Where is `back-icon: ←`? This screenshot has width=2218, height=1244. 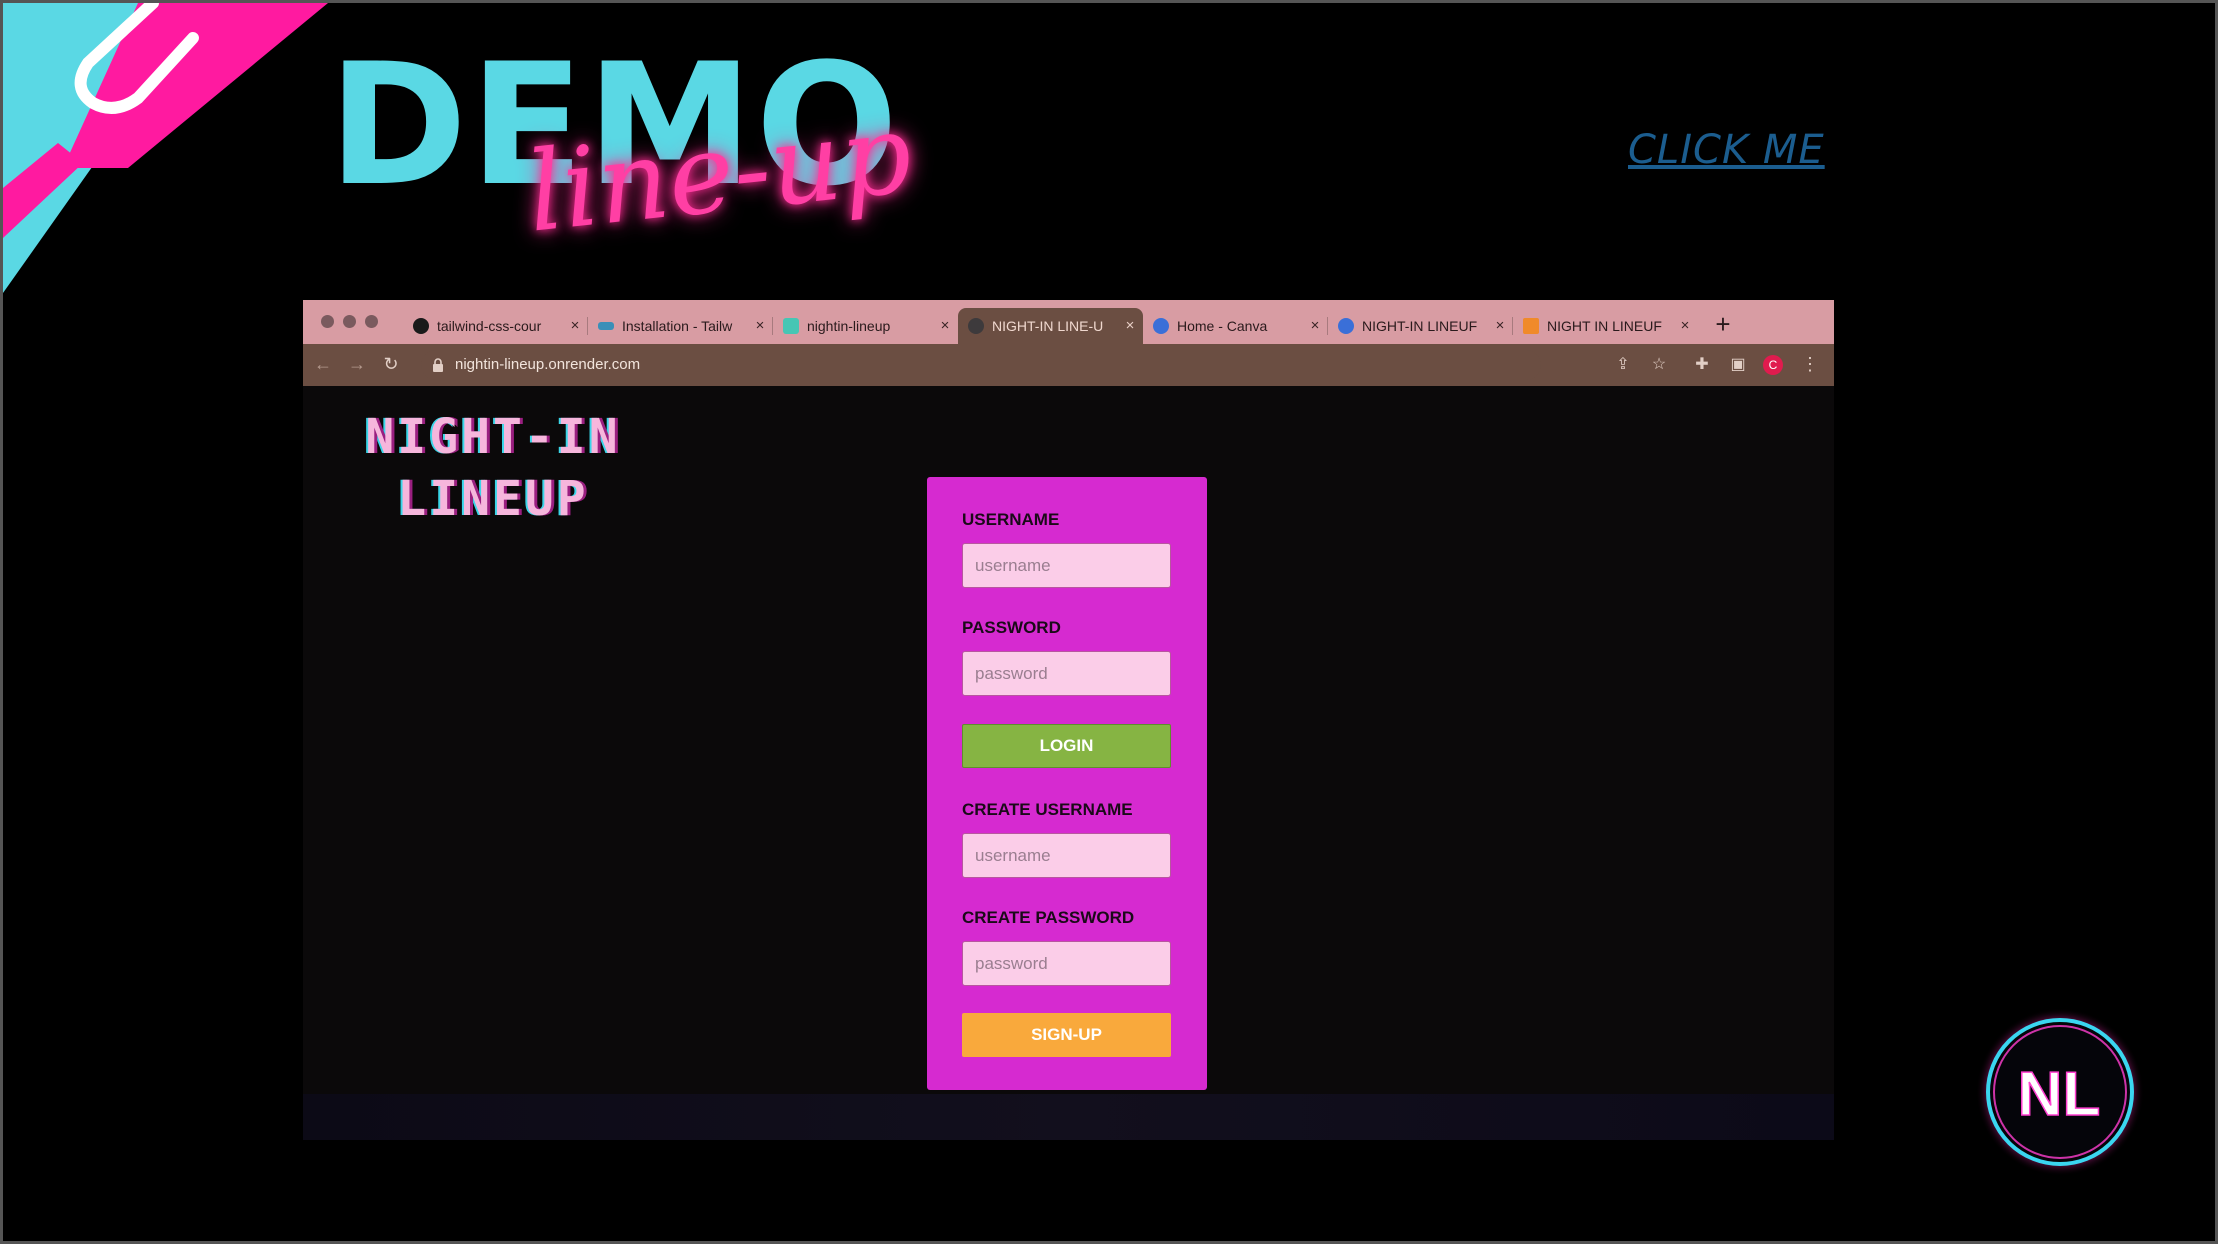
back-icon: ← is located at coordinates (323, 364).